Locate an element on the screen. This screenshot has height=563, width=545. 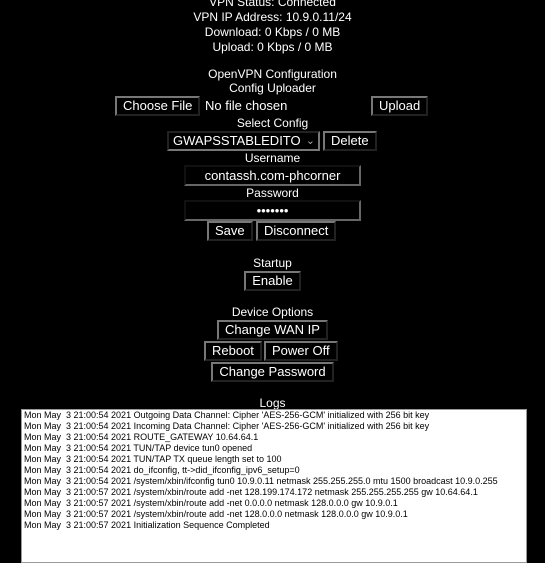
no-file-chosen-text: No file chosen is located at coordinates (246, 105).